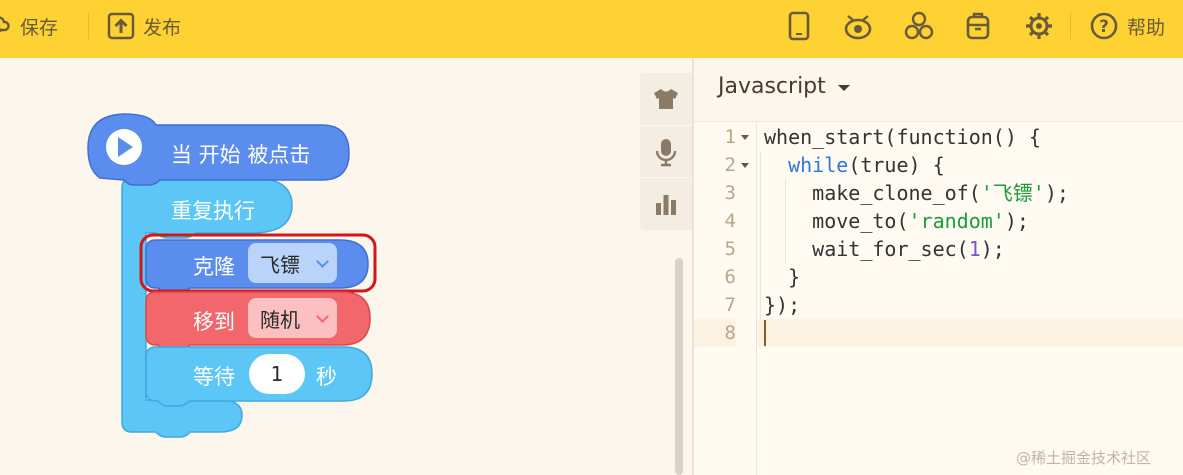 Image resolution: width=1183 pixels, height=475 pixels. Describe the element at coordinates (214, 377) in the screenshot. I see `wait-label: 等待` at that location.